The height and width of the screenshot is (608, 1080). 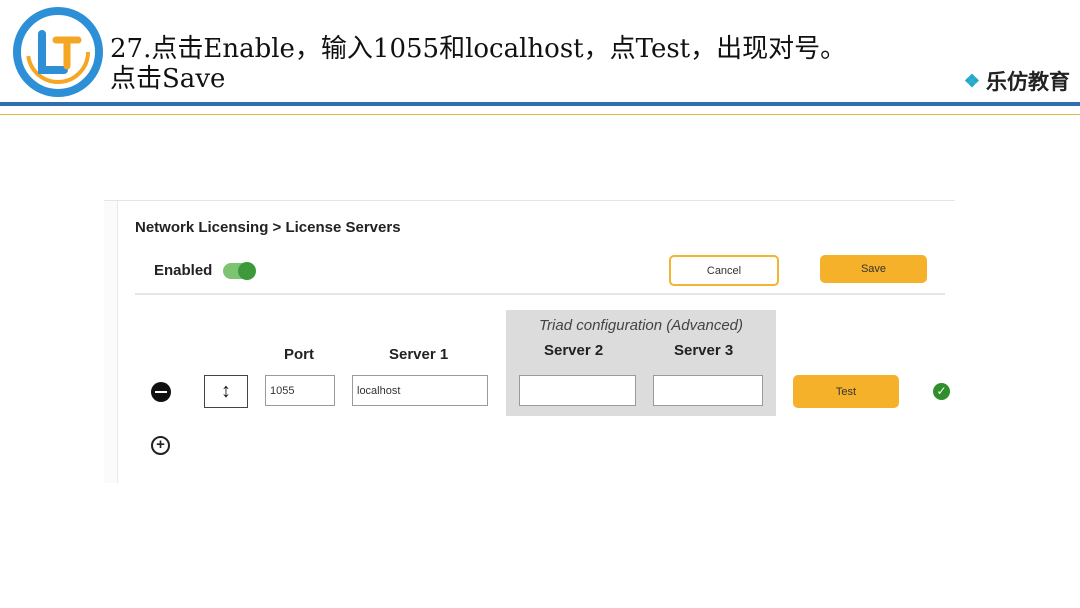 What do you see at coordinates (268, 227) in the screenshot?
I see `breadcrumb: Network Licensing > License Servers` at bounding box center [268, 227].